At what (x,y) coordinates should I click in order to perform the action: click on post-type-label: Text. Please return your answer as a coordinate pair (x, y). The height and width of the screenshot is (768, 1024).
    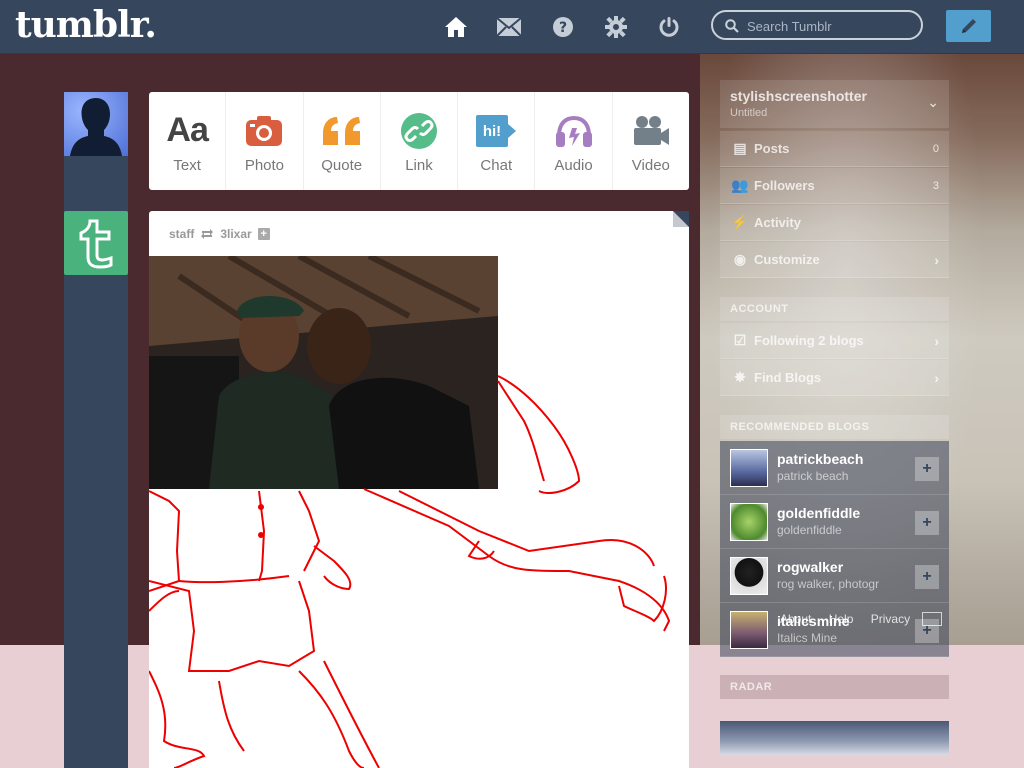
    Looking at the image, I should click on (187, 165).